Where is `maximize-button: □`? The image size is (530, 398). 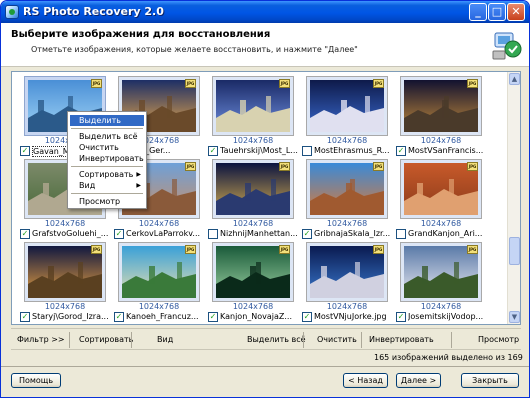
maximize-button: □ is located at coordinates (497, 12).